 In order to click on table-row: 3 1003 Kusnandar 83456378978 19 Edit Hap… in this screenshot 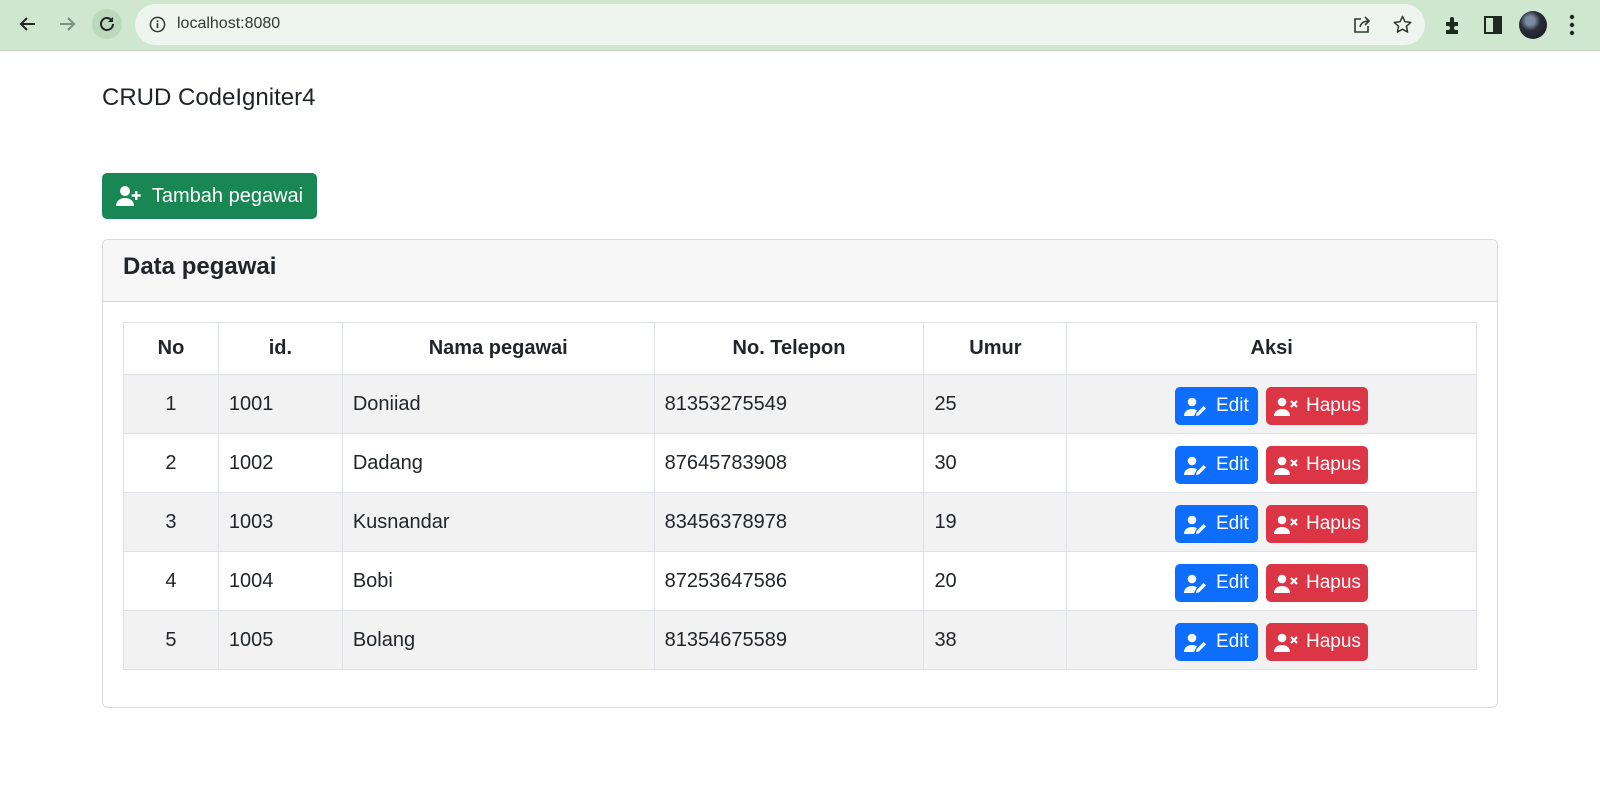, I will do `click(800, 522)`.